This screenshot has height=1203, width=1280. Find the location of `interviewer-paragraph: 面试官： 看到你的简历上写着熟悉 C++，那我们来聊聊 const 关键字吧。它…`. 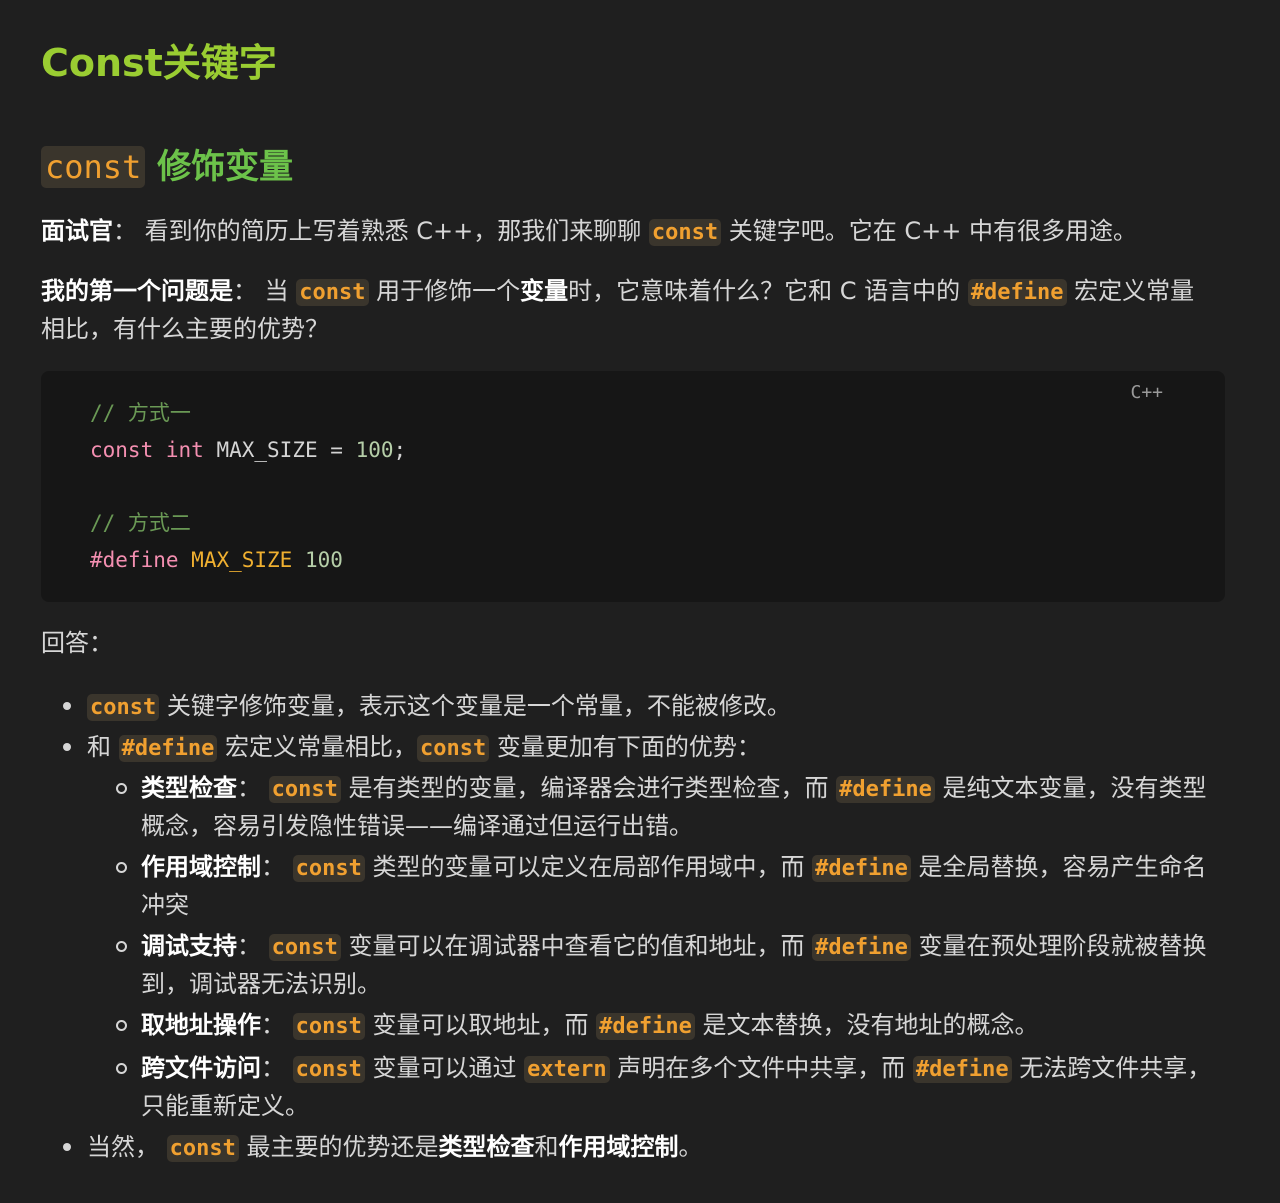

interviewer-paragraph: 面试官： 看到你的简历上写着熟悉 C++，那我们来聊聊 const 关键字吧。它… is located at coordinates (589, 231).